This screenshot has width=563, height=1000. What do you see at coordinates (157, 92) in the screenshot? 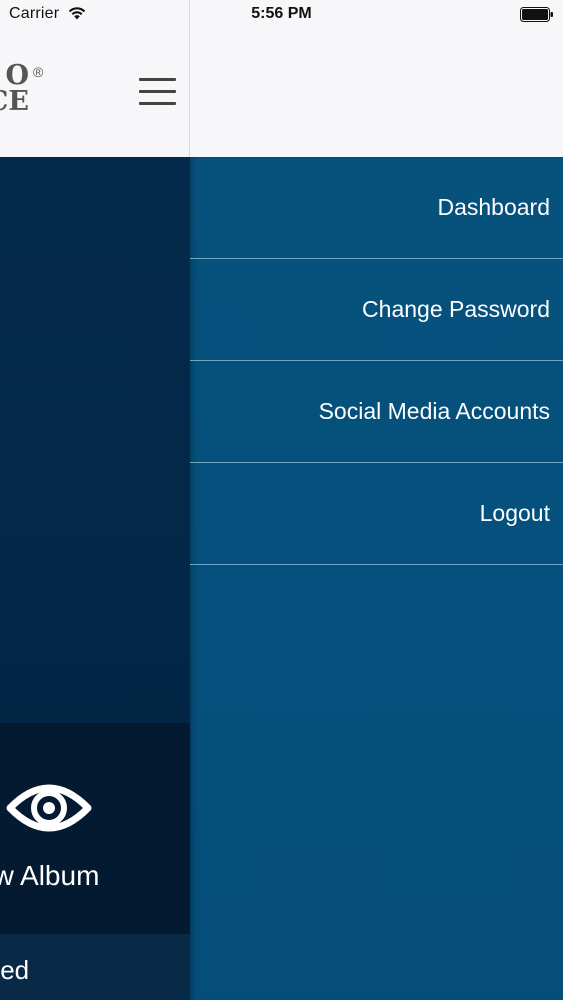
I see `hamburger-menu-button` at bounding box center [157, 92].